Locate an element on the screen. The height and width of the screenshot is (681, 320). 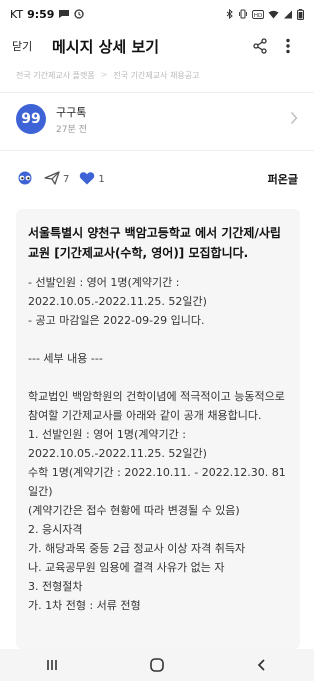
eyes-icon is located at coordinates (25, 179).